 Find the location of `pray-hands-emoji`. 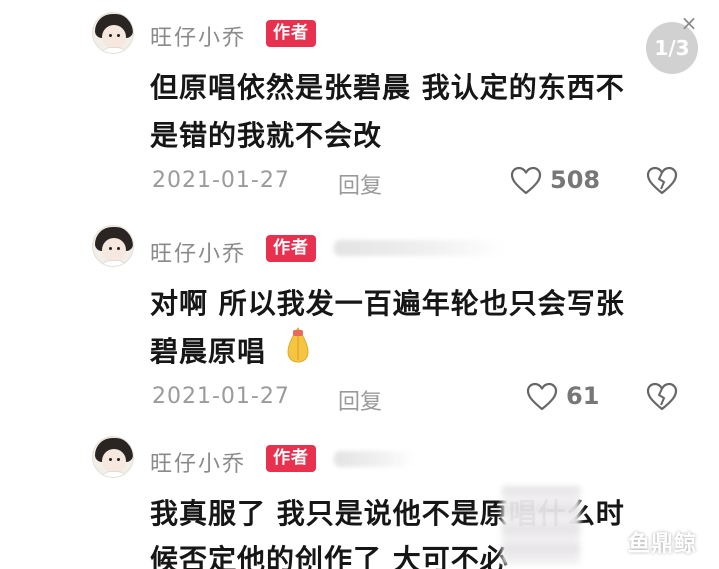

pray-hands-emoji is located at coordinates (298, 345).